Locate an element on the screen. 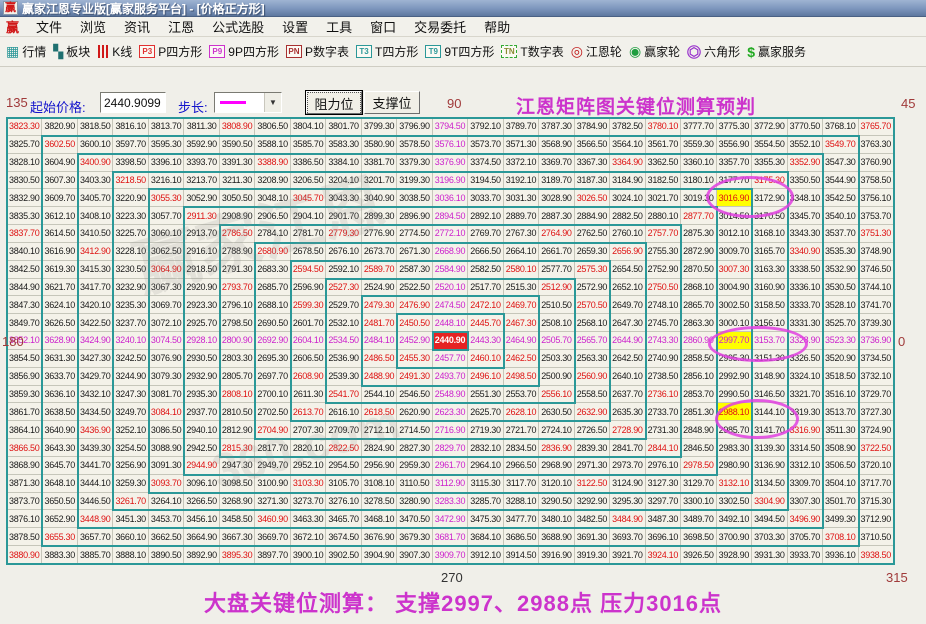 The width and height of the screenshot is (926, 624). price-cell: 3213.70 is located at coordinates (202, 180).